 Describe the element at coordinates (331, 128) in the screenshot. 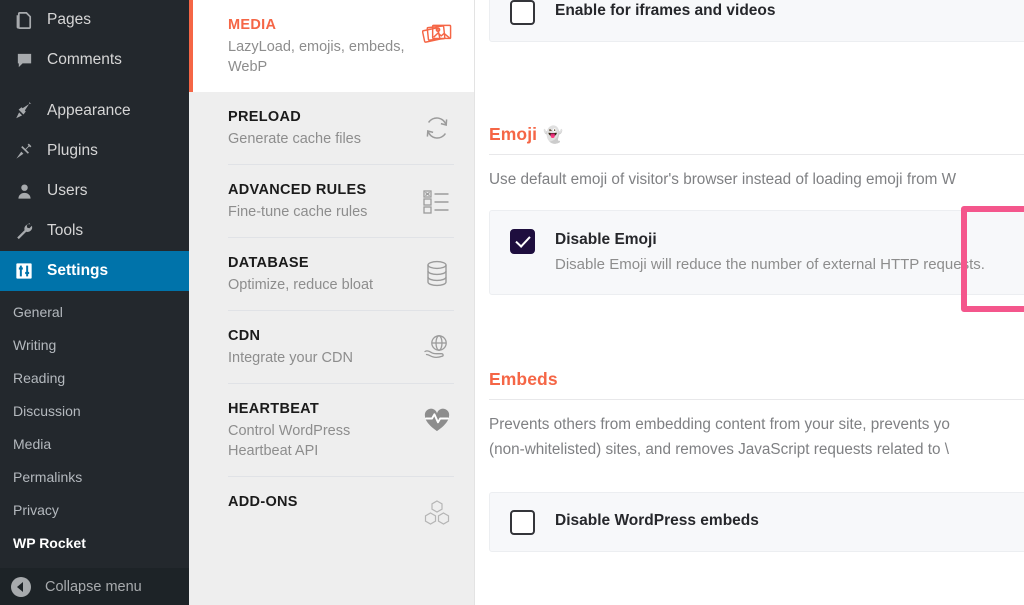

I see `tab-preload: PRELOAD Generate cache files` at that location.